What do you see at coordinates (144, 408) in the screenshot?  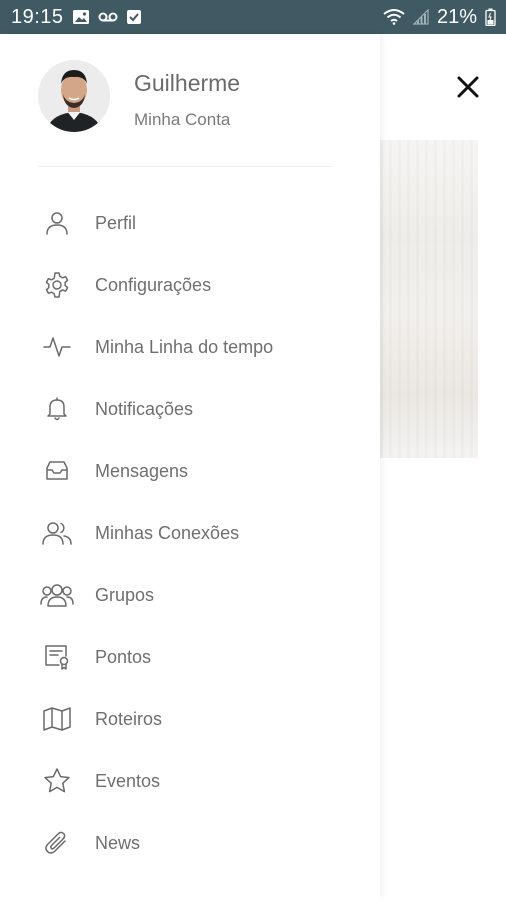 I see `menu-item-label: Notificações` at bounding box center [144, 408].